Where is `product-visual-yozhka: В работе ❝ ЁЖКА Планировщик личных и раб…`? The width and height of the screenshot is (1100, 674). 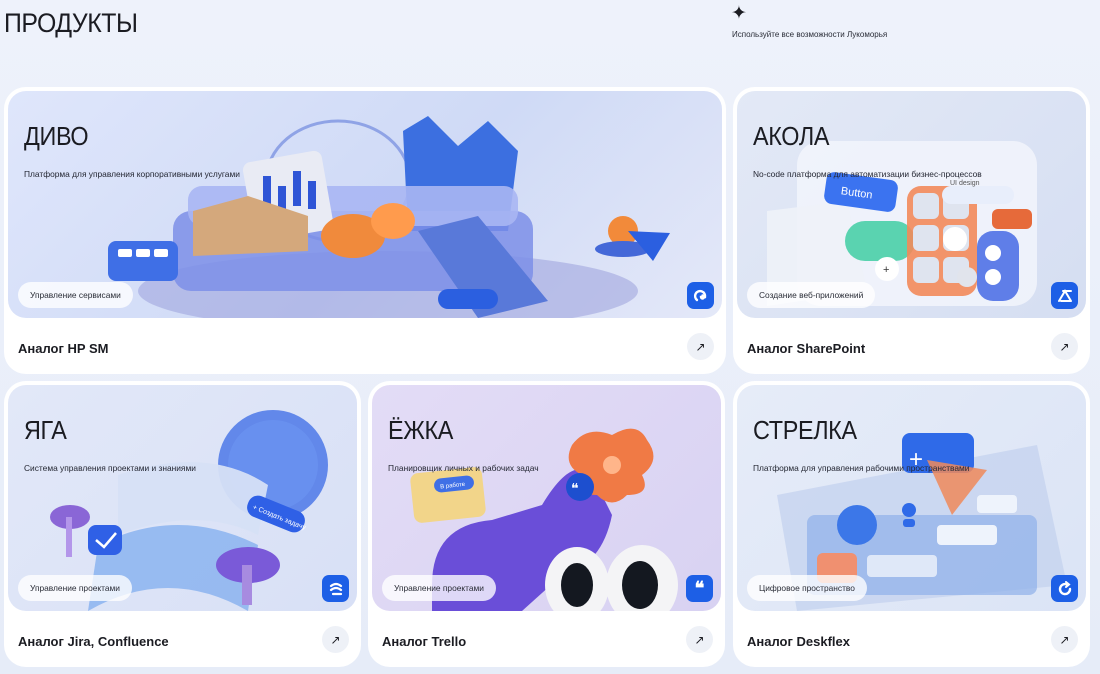 product-visual-yozhka: В работе ❝ ЁЖКА Планировщик личных и раб… is located at coordinates (546, 498).